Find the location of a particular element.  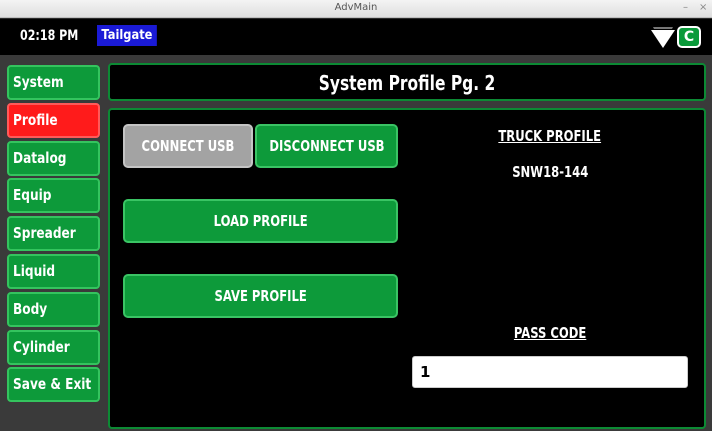

sidebar-item-cylinder: Cylinder is located at coordinates (53, 347).